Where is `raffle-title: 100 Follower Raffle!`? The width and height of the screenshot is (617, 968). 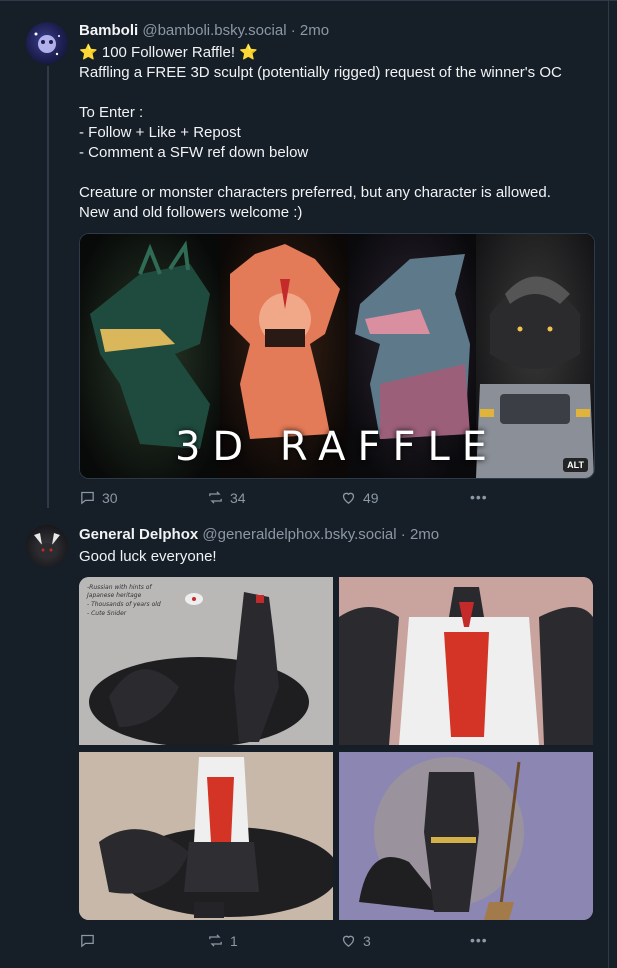
raffle-title: 100 Follower Raffle! is located at coordinates (168, 52).